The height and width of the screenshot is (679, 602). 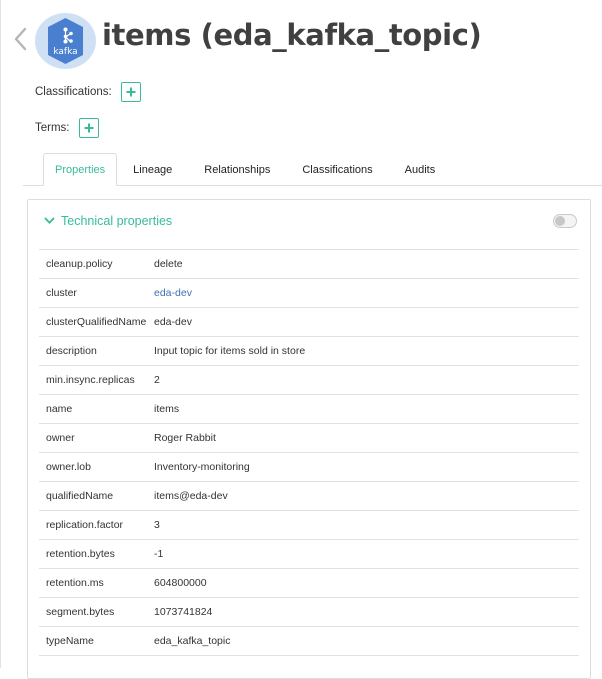 I want to click on page-title: items (eda_kafka_topic), so click(x=292, y=35).